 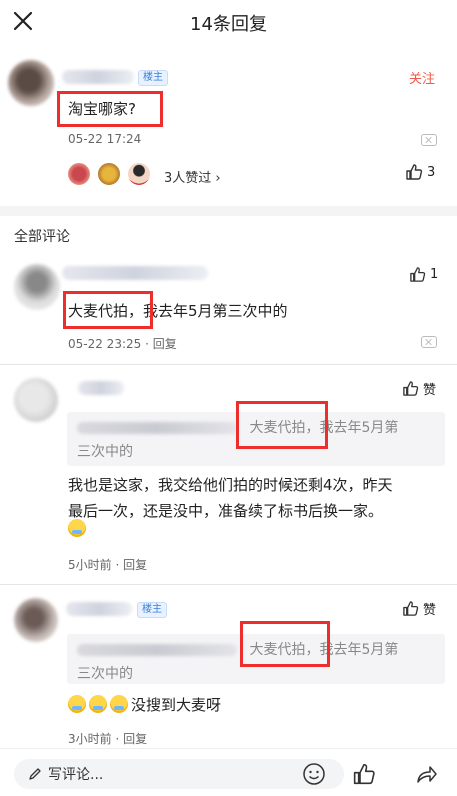 I want to click on comment-like-count: 1, so click(x=434, y=274).